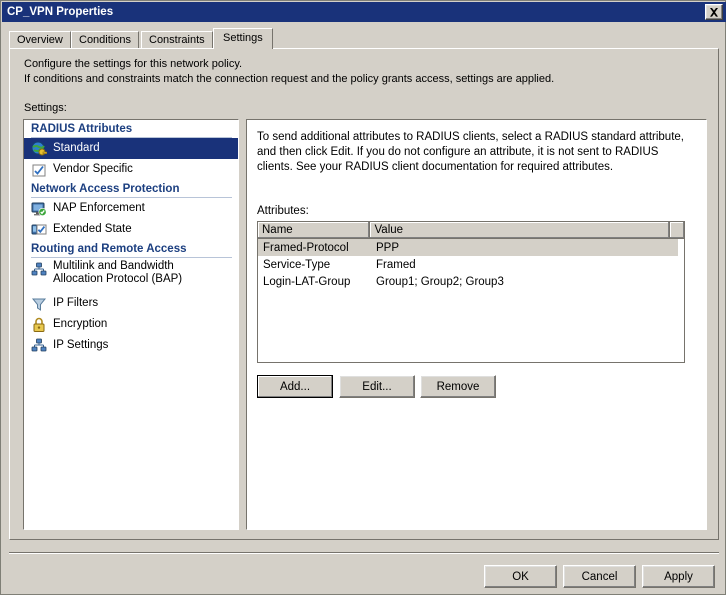  What do you see at coordinates (471, 264) in the screenshot?
I see `table-row: Service-Type Framed` at bounding box center [471, 264].